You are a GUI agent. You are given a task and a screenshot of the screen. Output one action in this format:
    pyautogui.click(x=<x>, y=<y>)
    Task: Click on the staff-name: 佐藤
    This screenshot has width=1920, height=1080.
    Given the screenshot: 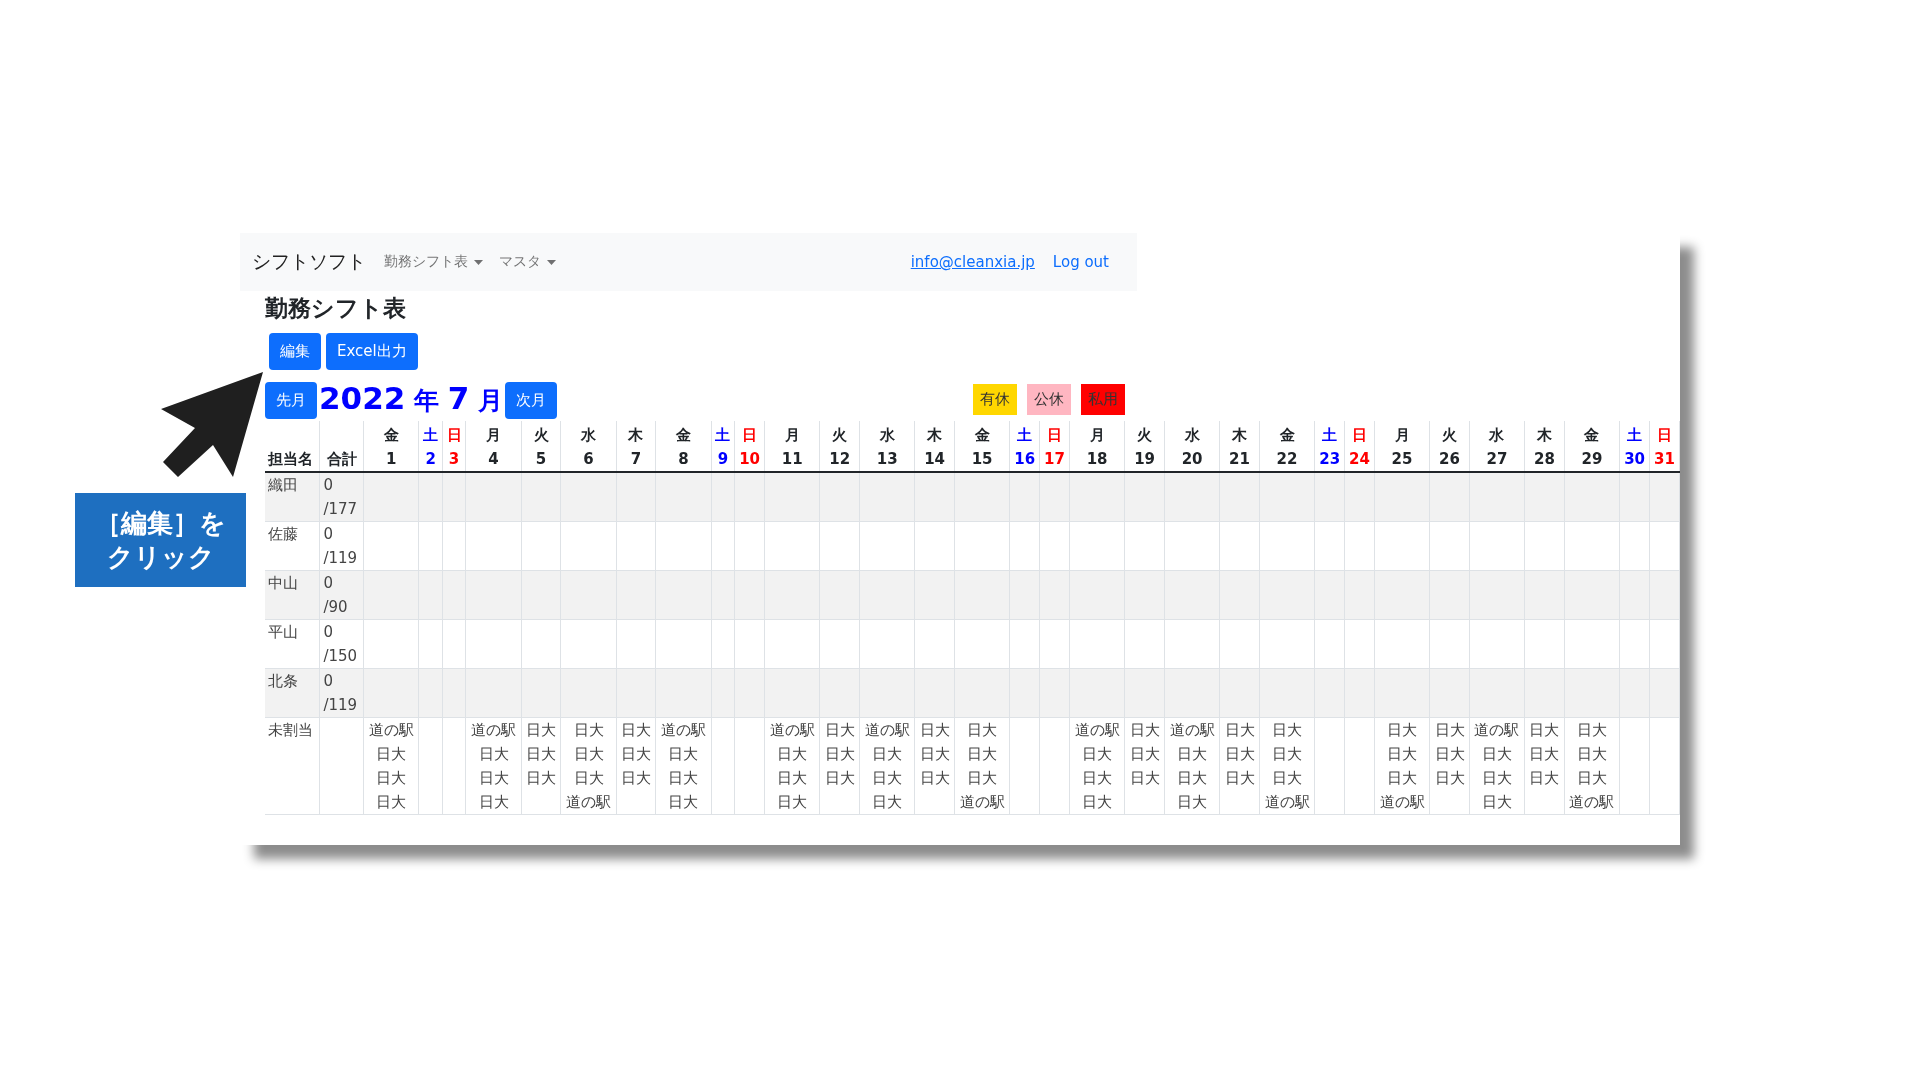 What is the action you would take?
    pyautogui.click(x=292, y=546)
    